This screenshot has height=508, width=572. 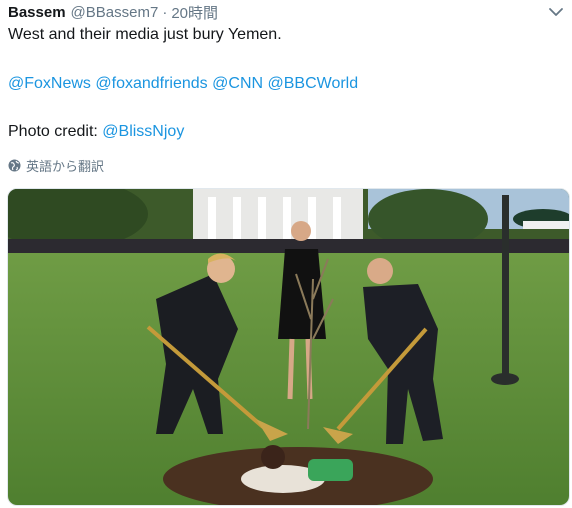 I want to click on user-handle: @BBassem7, so click(x=115, y=12).